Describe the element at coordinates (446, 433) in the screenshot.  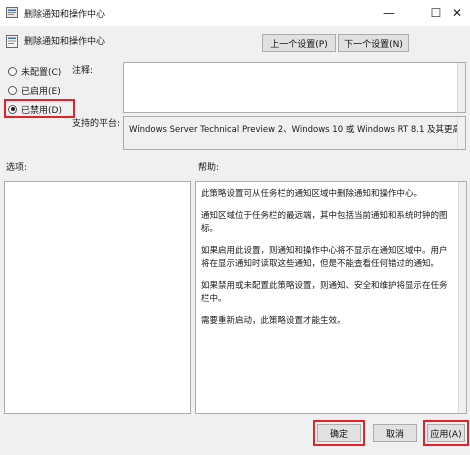
I see `apply-button: 应用(A)` at that location.